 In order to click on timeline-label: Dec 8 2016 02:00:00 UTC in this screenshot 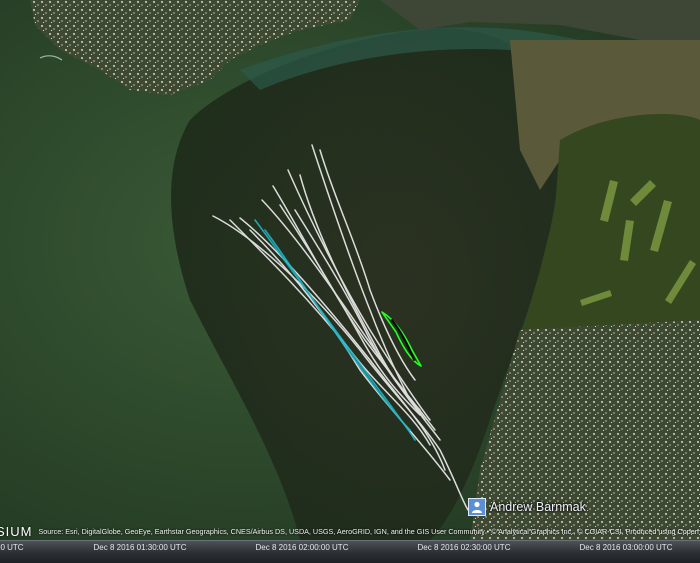, I will do `click(302, 547)`.